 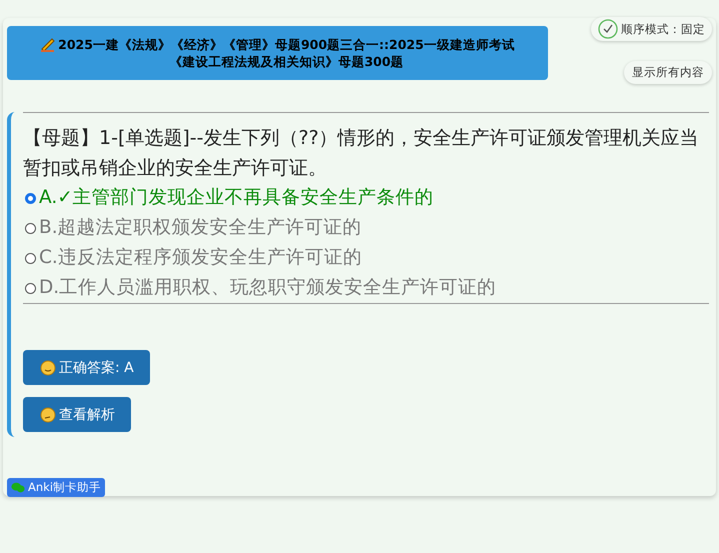 I want to click on title-text: 《建设工程法规及相关知识》母题300题, so click(x=286, y=61).